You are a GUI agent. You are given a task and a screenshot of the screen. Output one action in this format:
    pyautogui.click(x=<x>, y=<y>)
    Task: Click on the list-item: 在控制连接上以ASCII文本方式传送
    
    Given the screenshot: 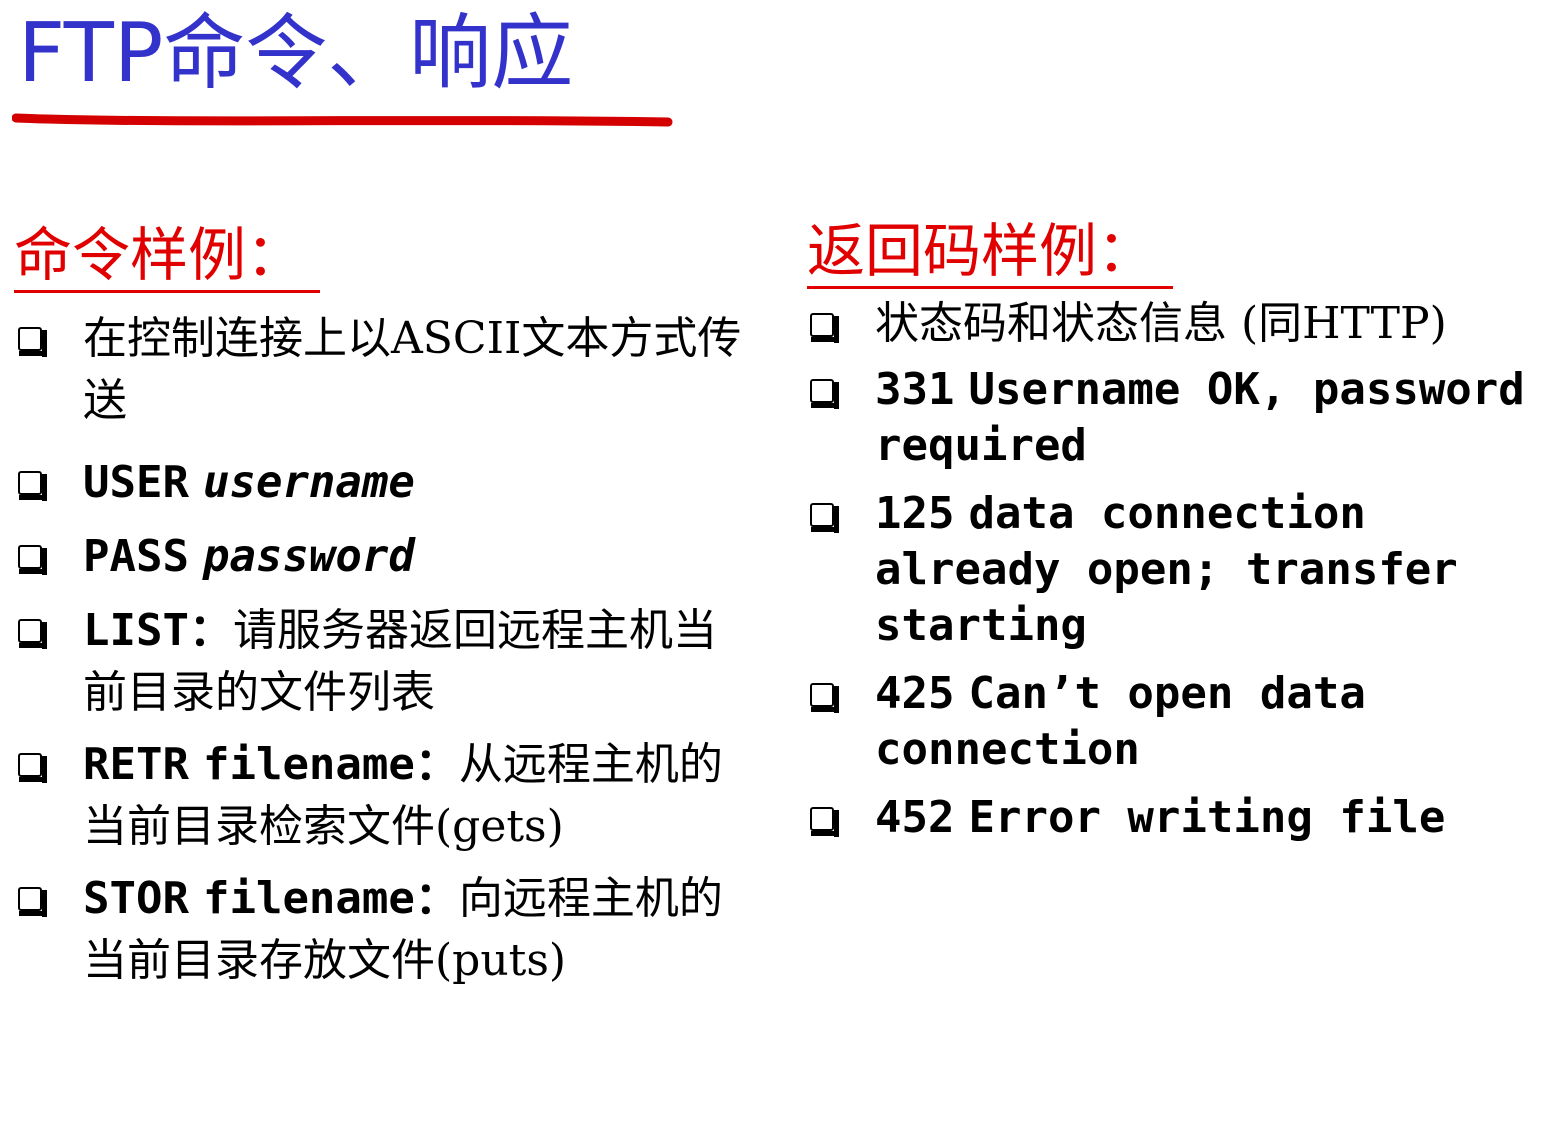 What is the action you would take?
    pyautogui.click(x=386, y=370)
    